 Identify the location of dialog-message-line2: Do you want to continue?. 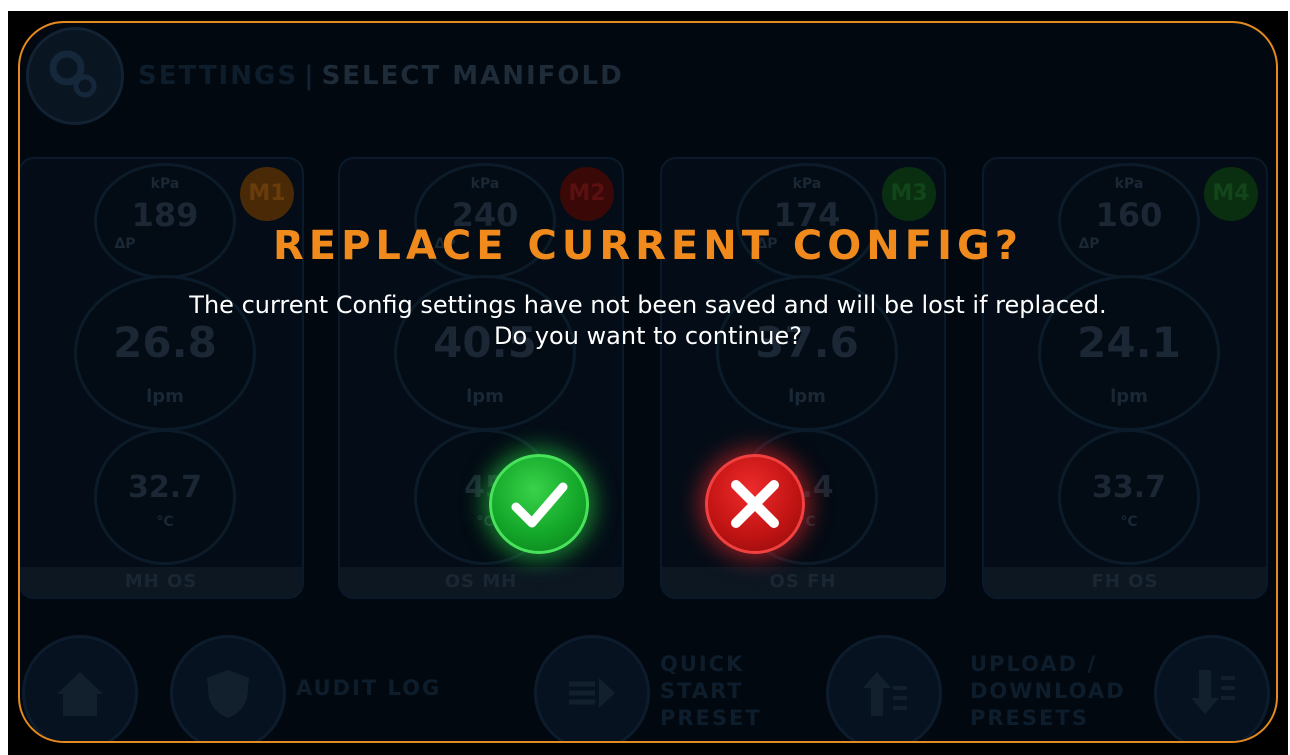
(648, 336).